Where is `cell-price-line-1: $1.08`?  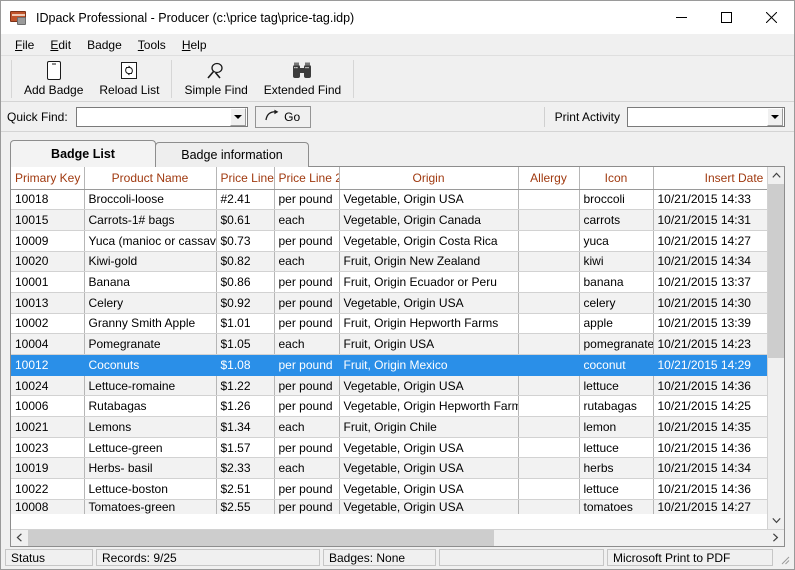 cell-price-line-1: $1.08 is located at coordinates (245, 365).